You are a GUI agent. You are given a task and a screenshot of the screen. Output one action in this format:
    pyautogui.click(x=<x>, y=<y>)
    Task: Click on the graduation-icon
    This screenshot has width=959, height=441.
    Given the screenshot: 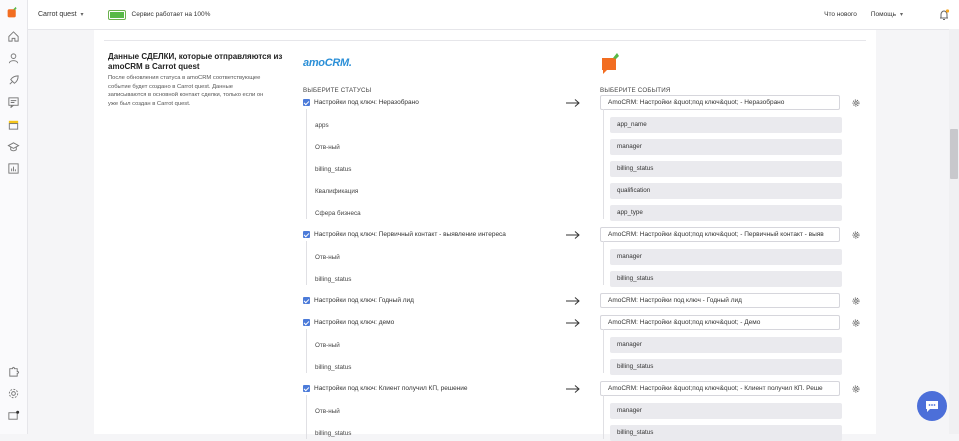 What is the action you would take?
    pyautogui.click(x=13, y=146)
    